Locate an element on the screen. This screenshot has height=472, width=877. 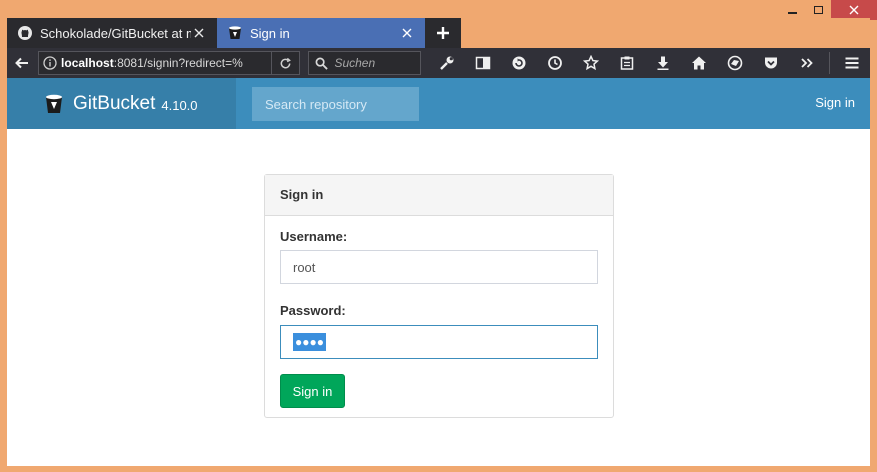
maximize-button is located at coordinates (818, 10).